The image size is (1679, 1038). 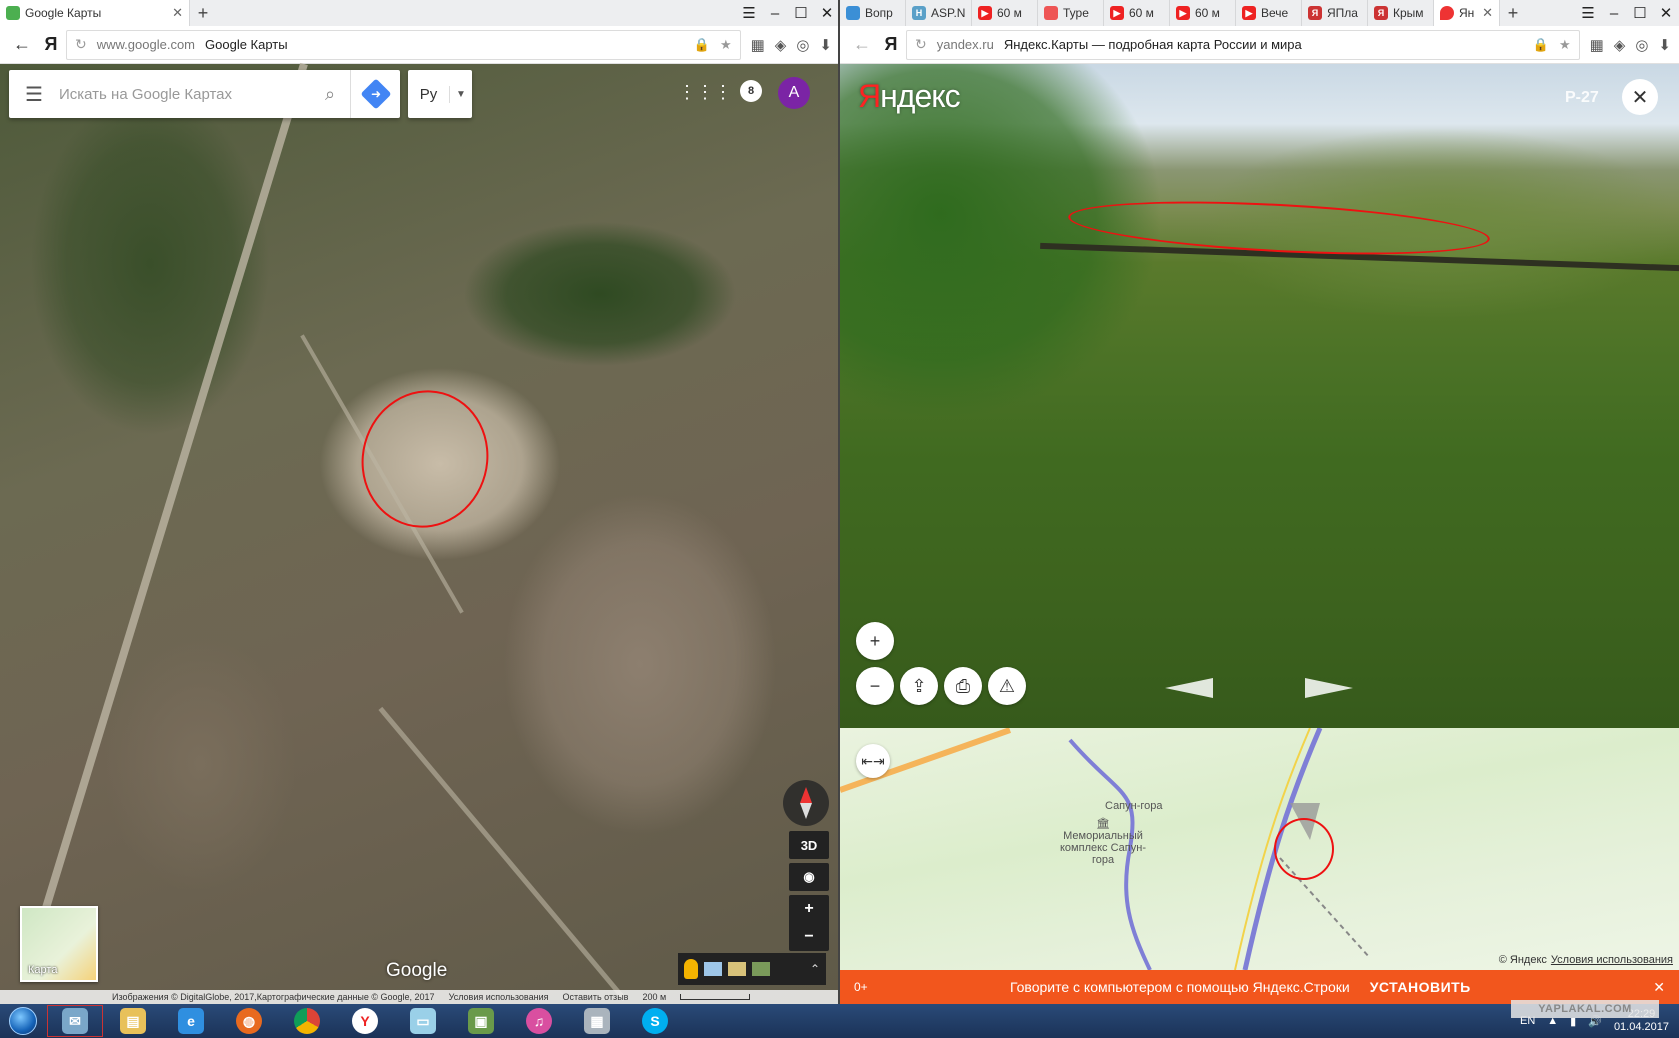 What do you see at coordinates (597, 1021) in the screenshot?
I see `taskbar-app: ▦` at bounding box center [597, 1021].